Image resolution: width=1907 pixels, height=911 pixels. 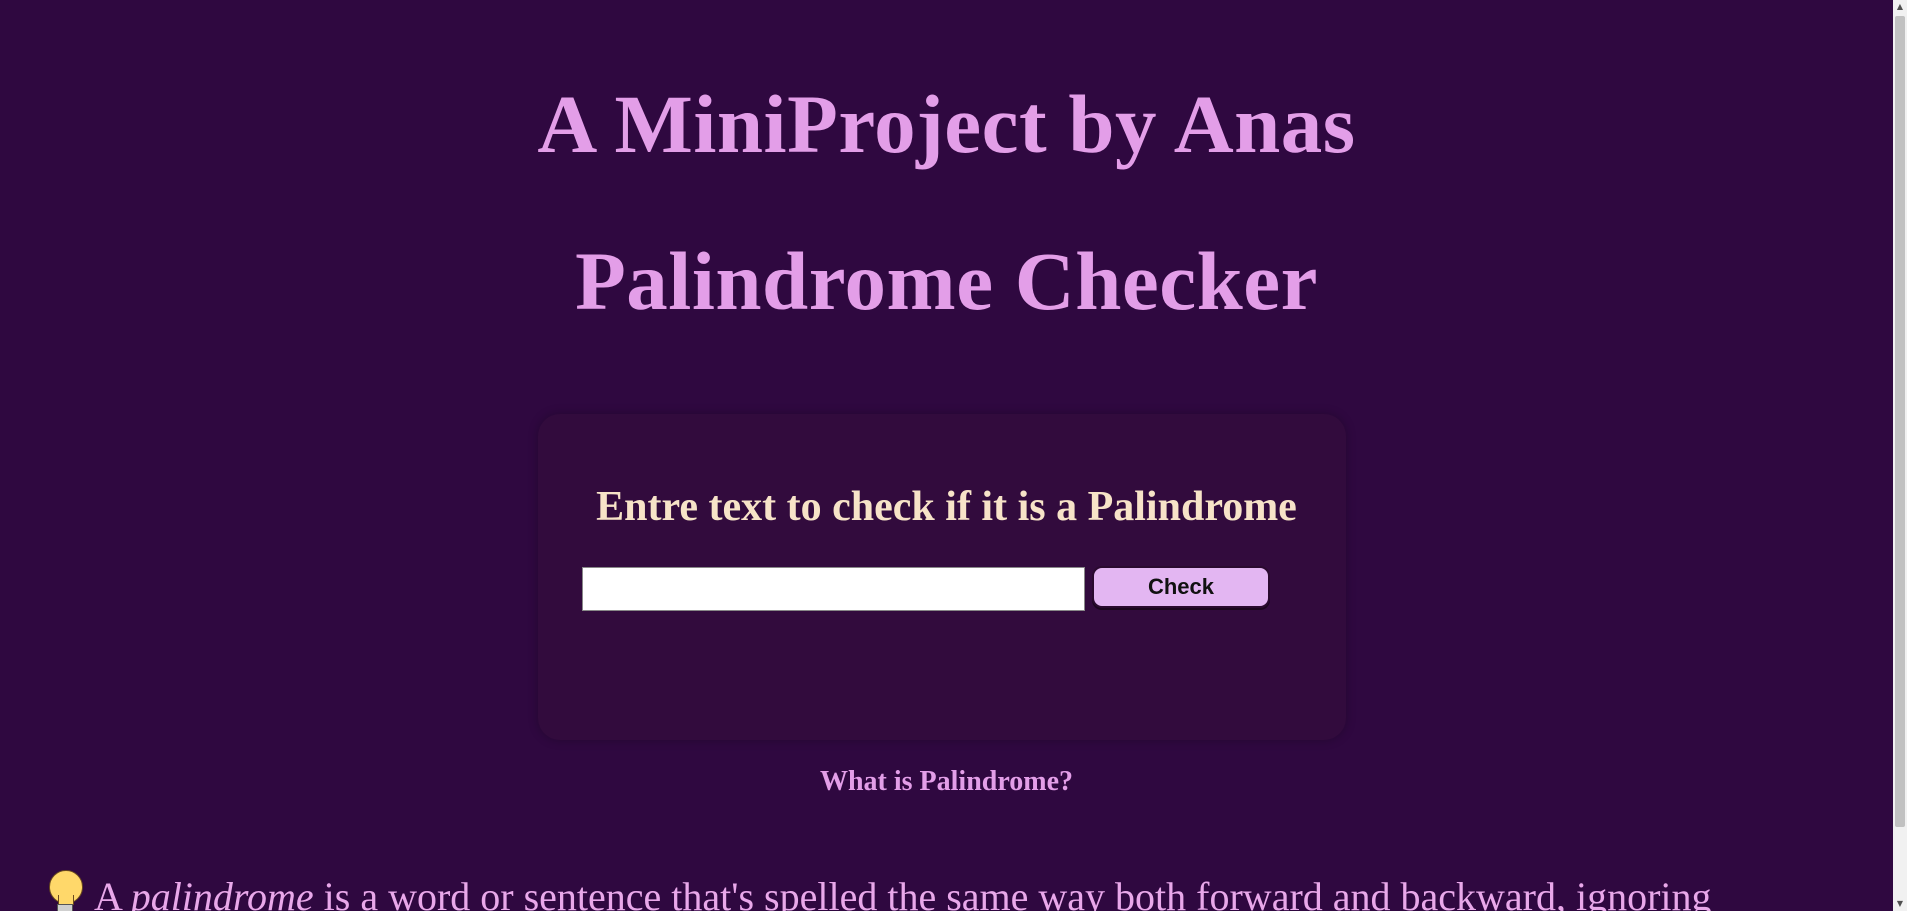 What do you see at coordinates (946, 281) in the screenshot?
I see `page-title-app: Palindrome Checker` at bounding box center [946, 281].